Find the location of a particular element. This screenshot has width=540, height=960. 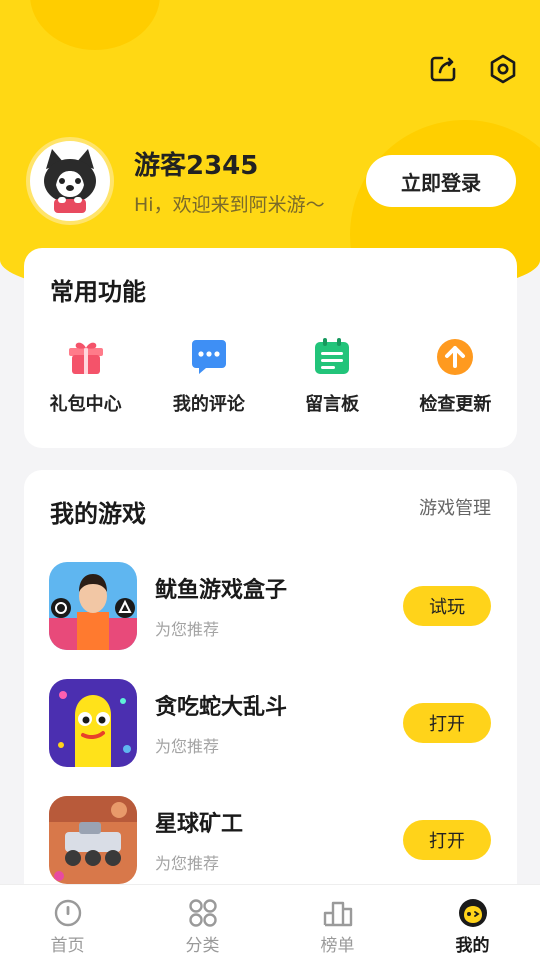

bottom-tab-bar: 首页 分类 榜单 我的 is located at coordinates (270, 922).